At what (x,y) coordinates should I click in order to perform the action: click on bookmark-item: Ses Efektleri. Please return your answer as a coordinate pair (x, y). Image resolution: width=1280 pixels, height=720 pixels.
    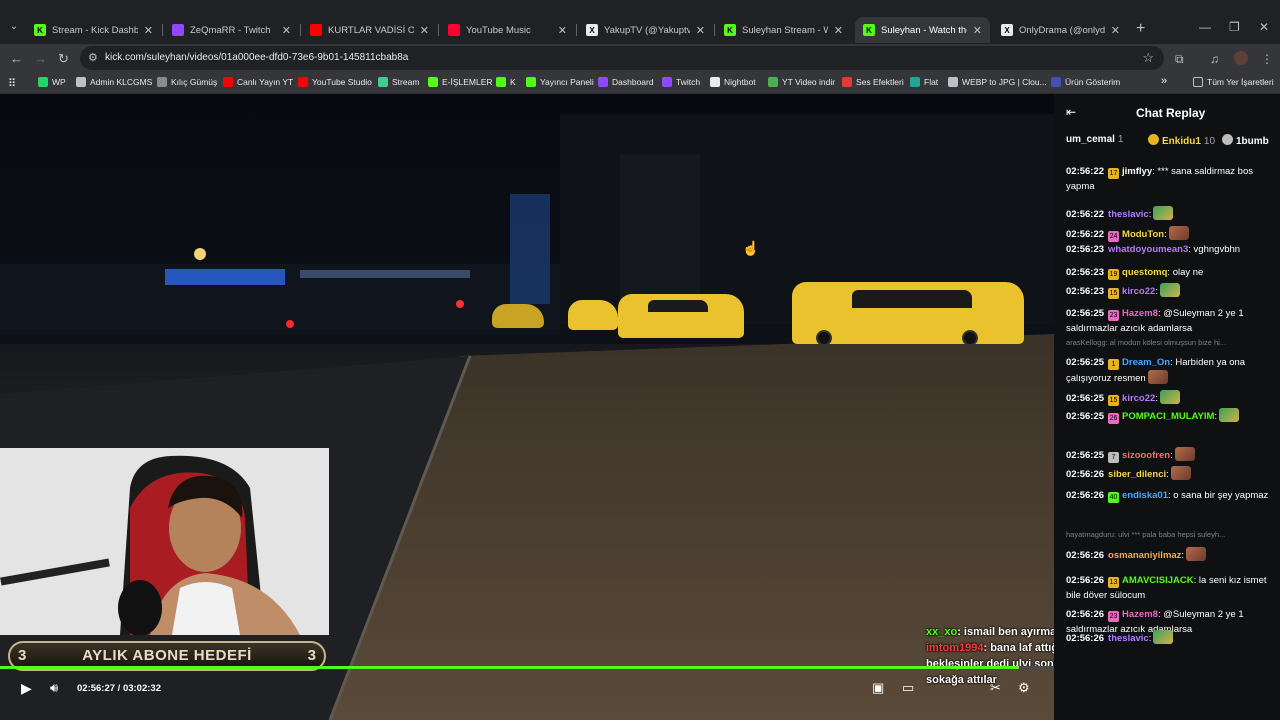
    Looking at the image, I should click on (873, 82).